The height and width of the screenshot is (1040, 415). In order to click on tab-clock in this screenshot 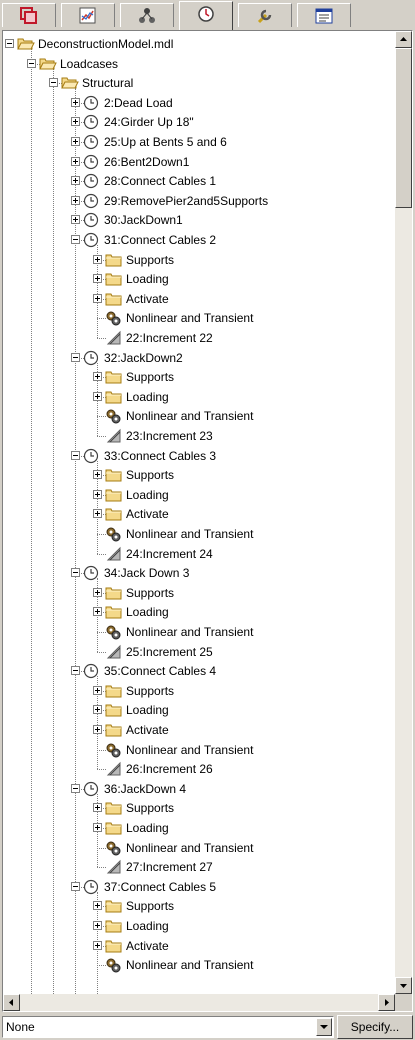, I will do `click(206, 15)`.